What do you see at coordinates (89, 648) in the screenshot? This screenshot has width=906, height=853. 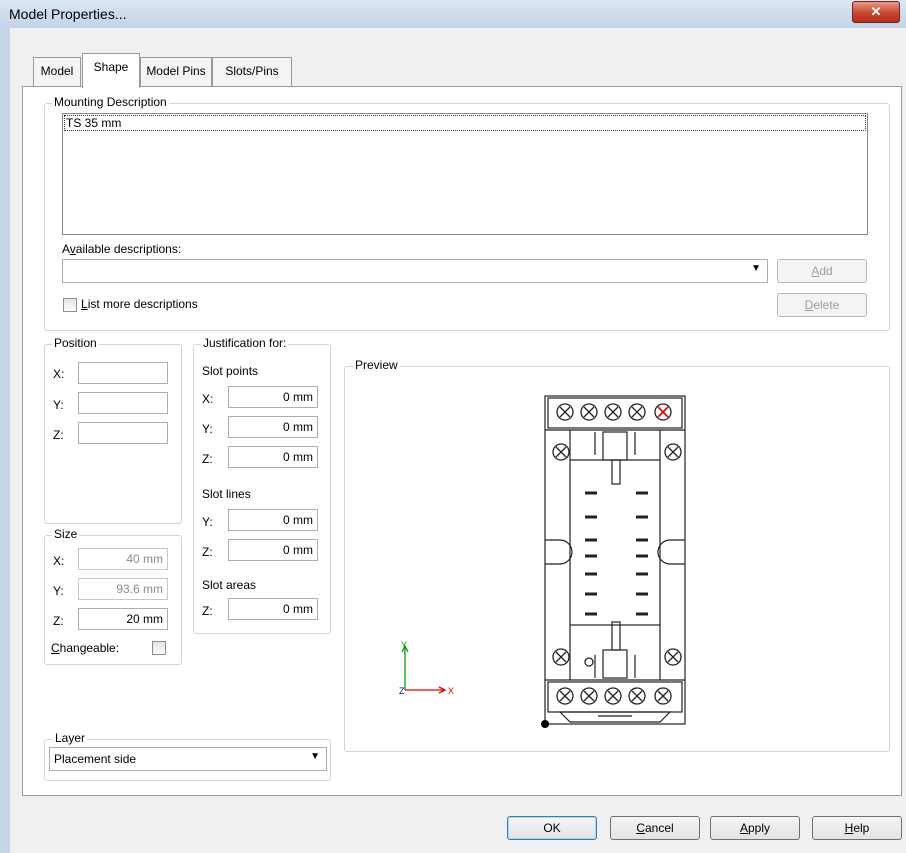 I see `label-part: hangeable:` at bounding box center [89, 648].